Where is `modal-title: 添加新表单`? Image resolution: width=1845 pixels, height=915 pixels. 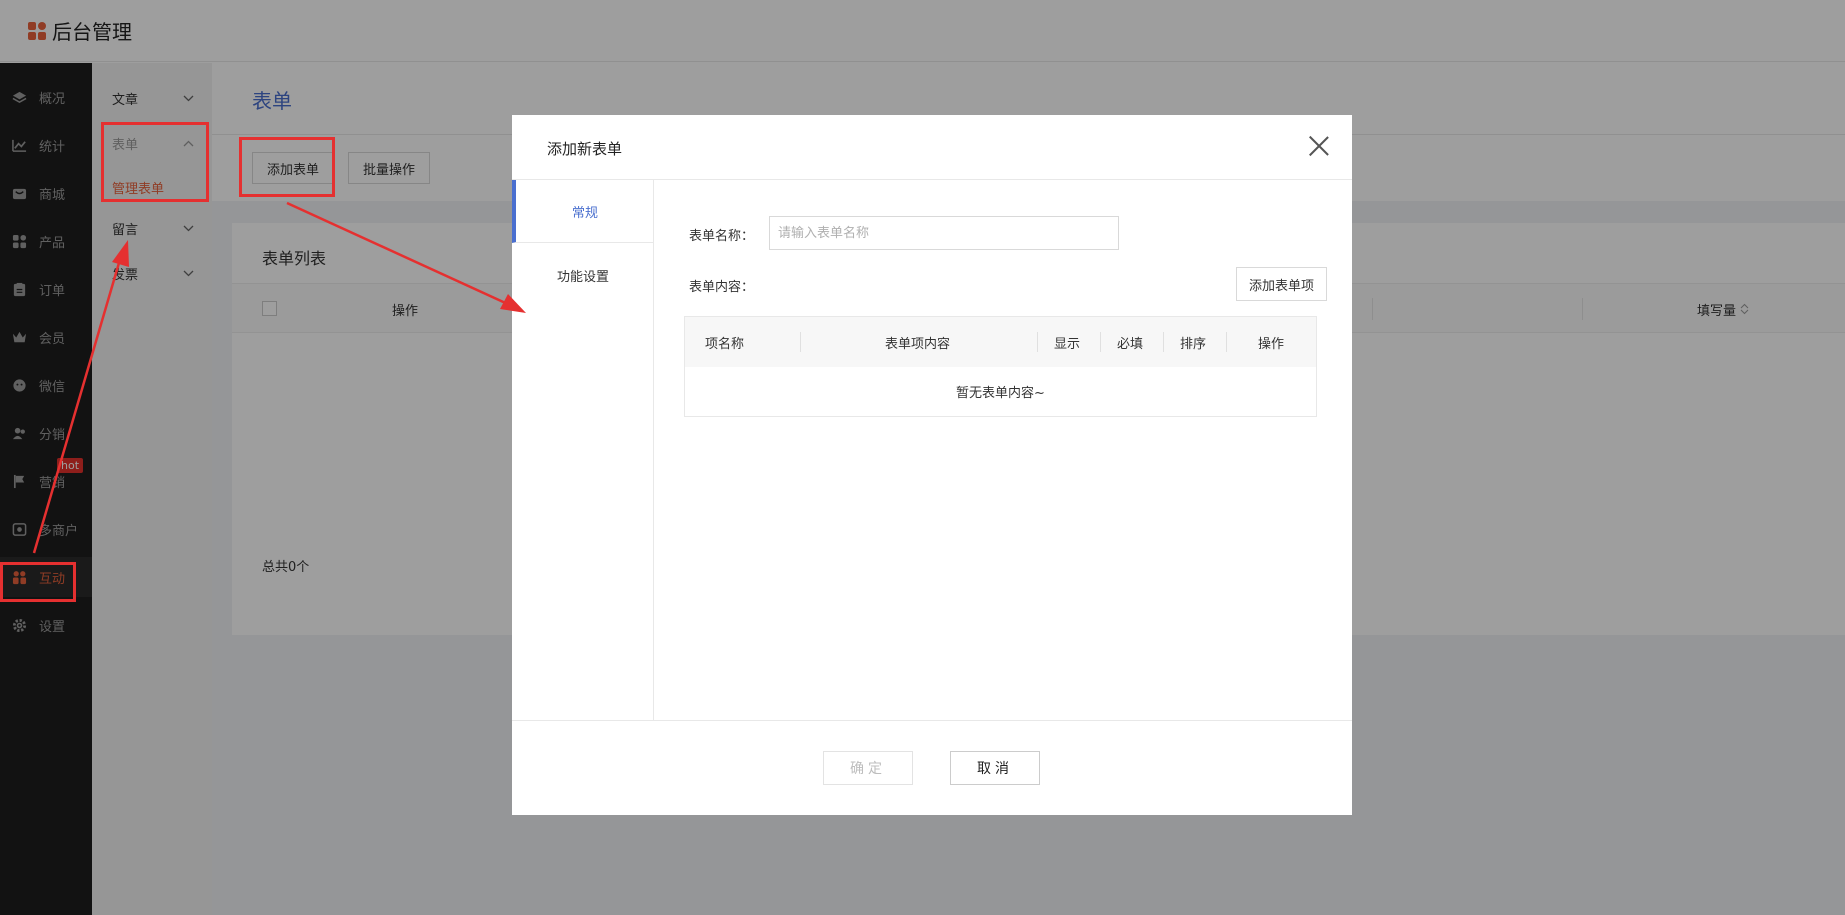 modal-title: 添加新表单 is located at coordinates (585, 149).